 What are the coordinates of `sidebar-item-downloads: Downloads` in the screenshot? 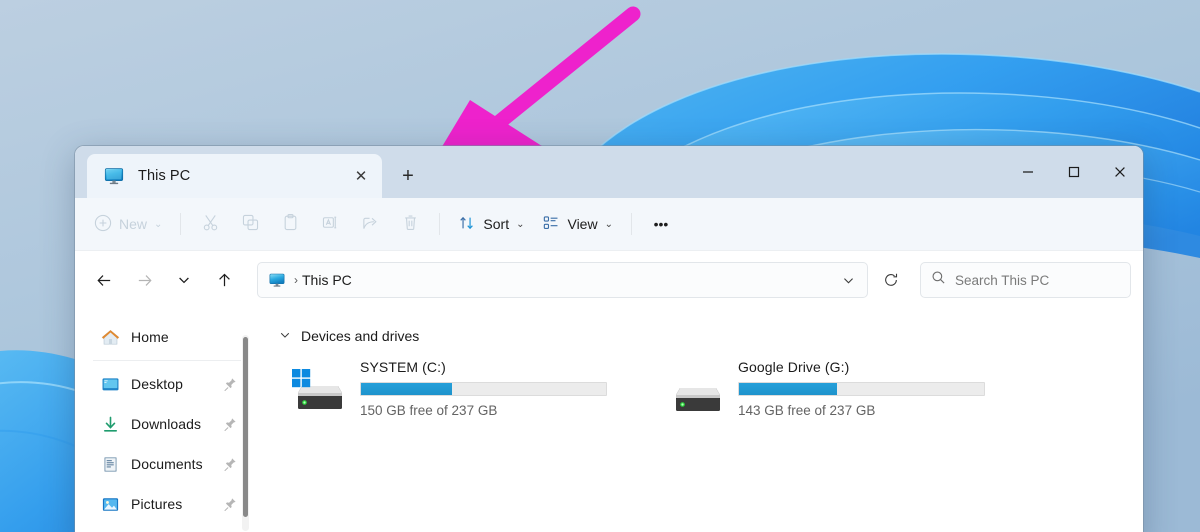 It's located at (164, 424).